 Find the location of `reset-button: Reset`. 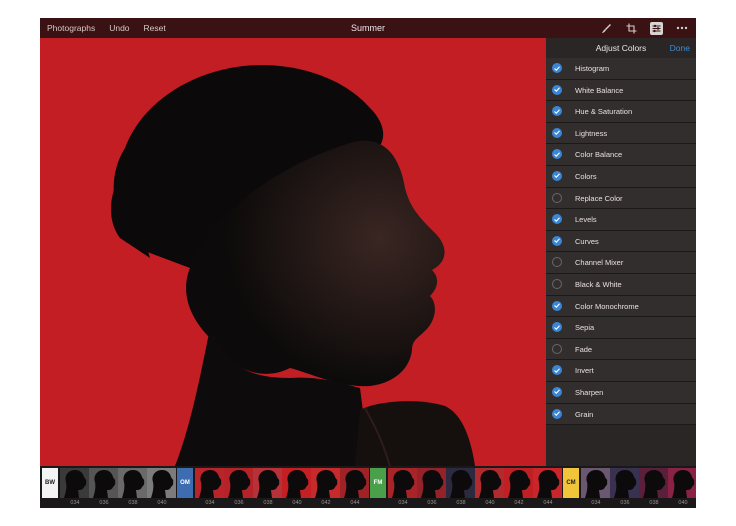

reset-button: Reset is located at coordinates (155, 28).